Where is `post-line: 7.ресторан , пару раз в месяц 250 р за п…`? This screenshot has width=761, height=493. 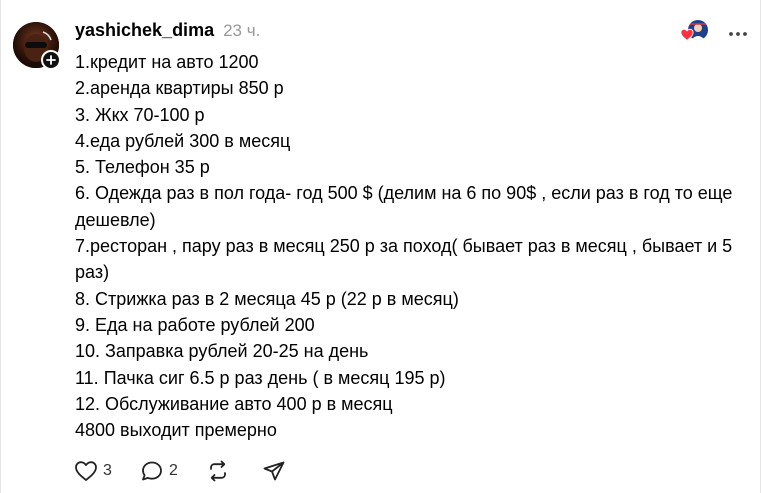 post-line: 7.ресторан , пару раз в месяц 250 р за п… is located at coordinates (404, 259).